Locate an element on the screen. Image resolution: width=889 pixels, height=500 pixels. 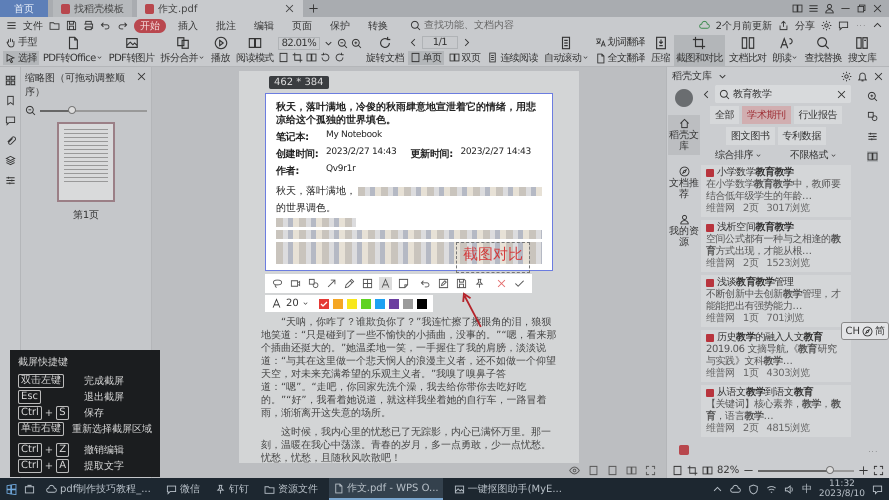
document-tab: 找稻壳模板 is located at coordinates (92, 8).